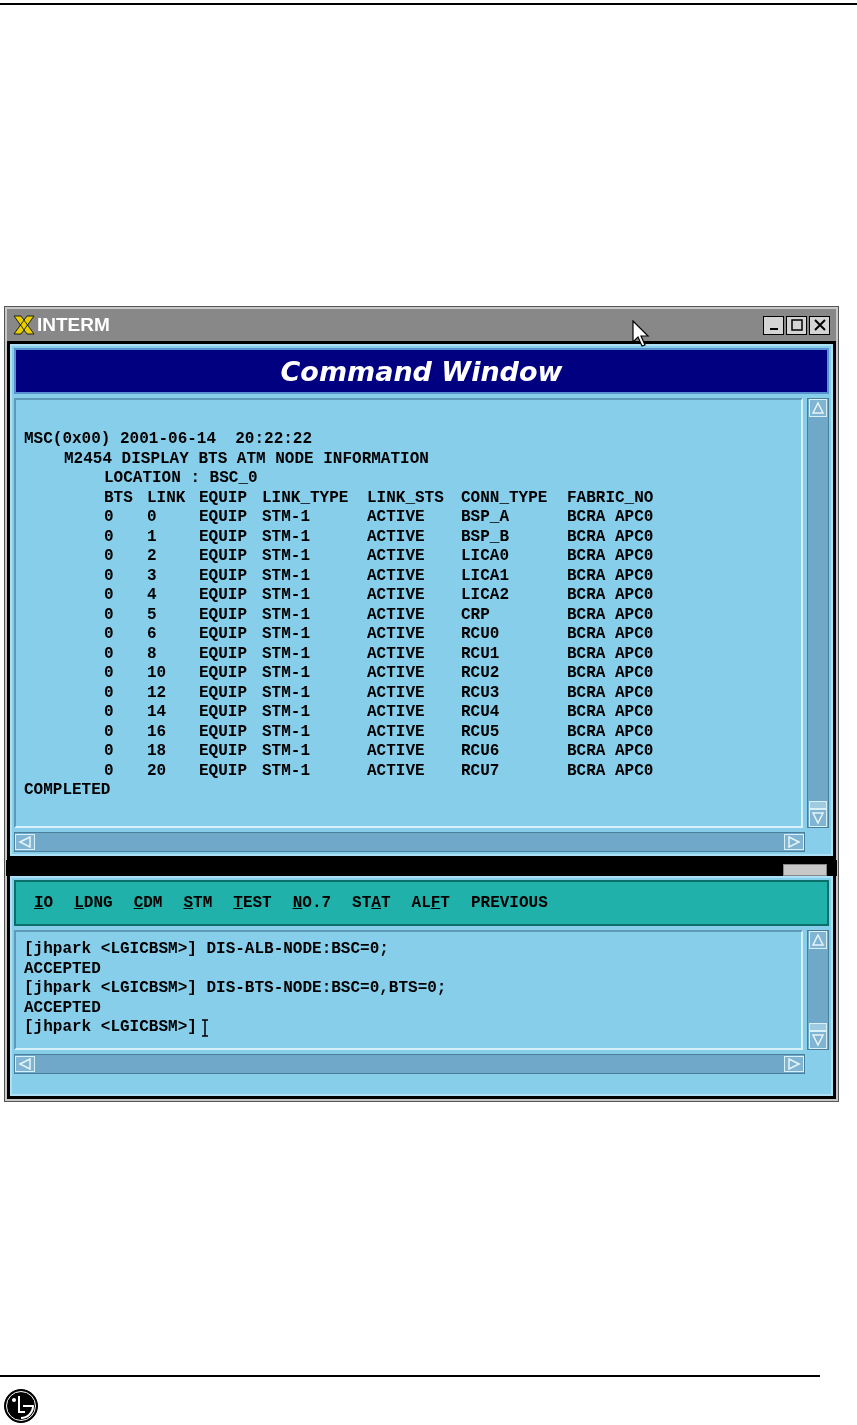 The width and height of the screenshot is (857, 1425). I want to click on column-header: FABRIC_NO, so click(610, 498).